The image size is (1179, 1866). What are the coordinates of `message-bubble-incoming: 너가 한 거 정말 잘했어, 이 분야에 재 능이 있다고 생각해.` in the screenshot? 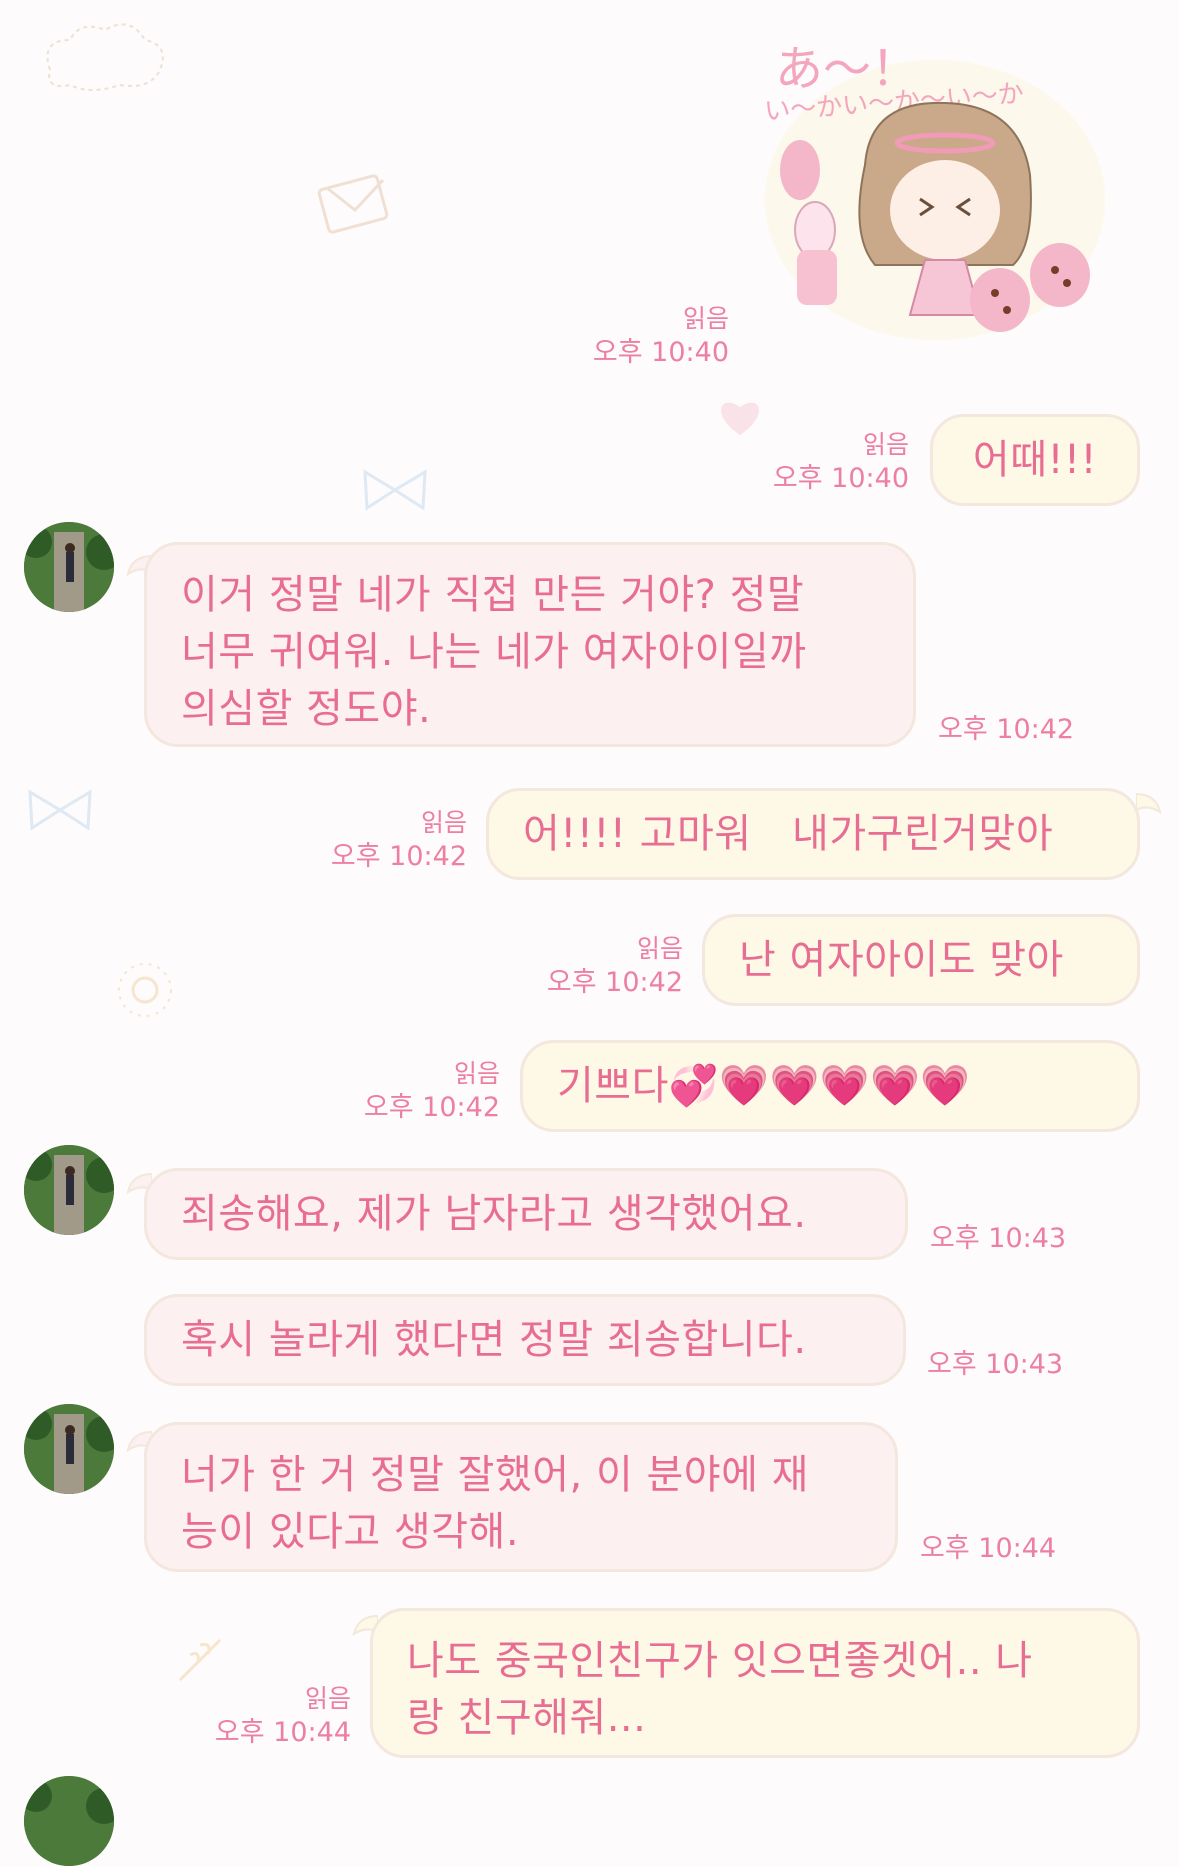 It's located at (521, 1497).